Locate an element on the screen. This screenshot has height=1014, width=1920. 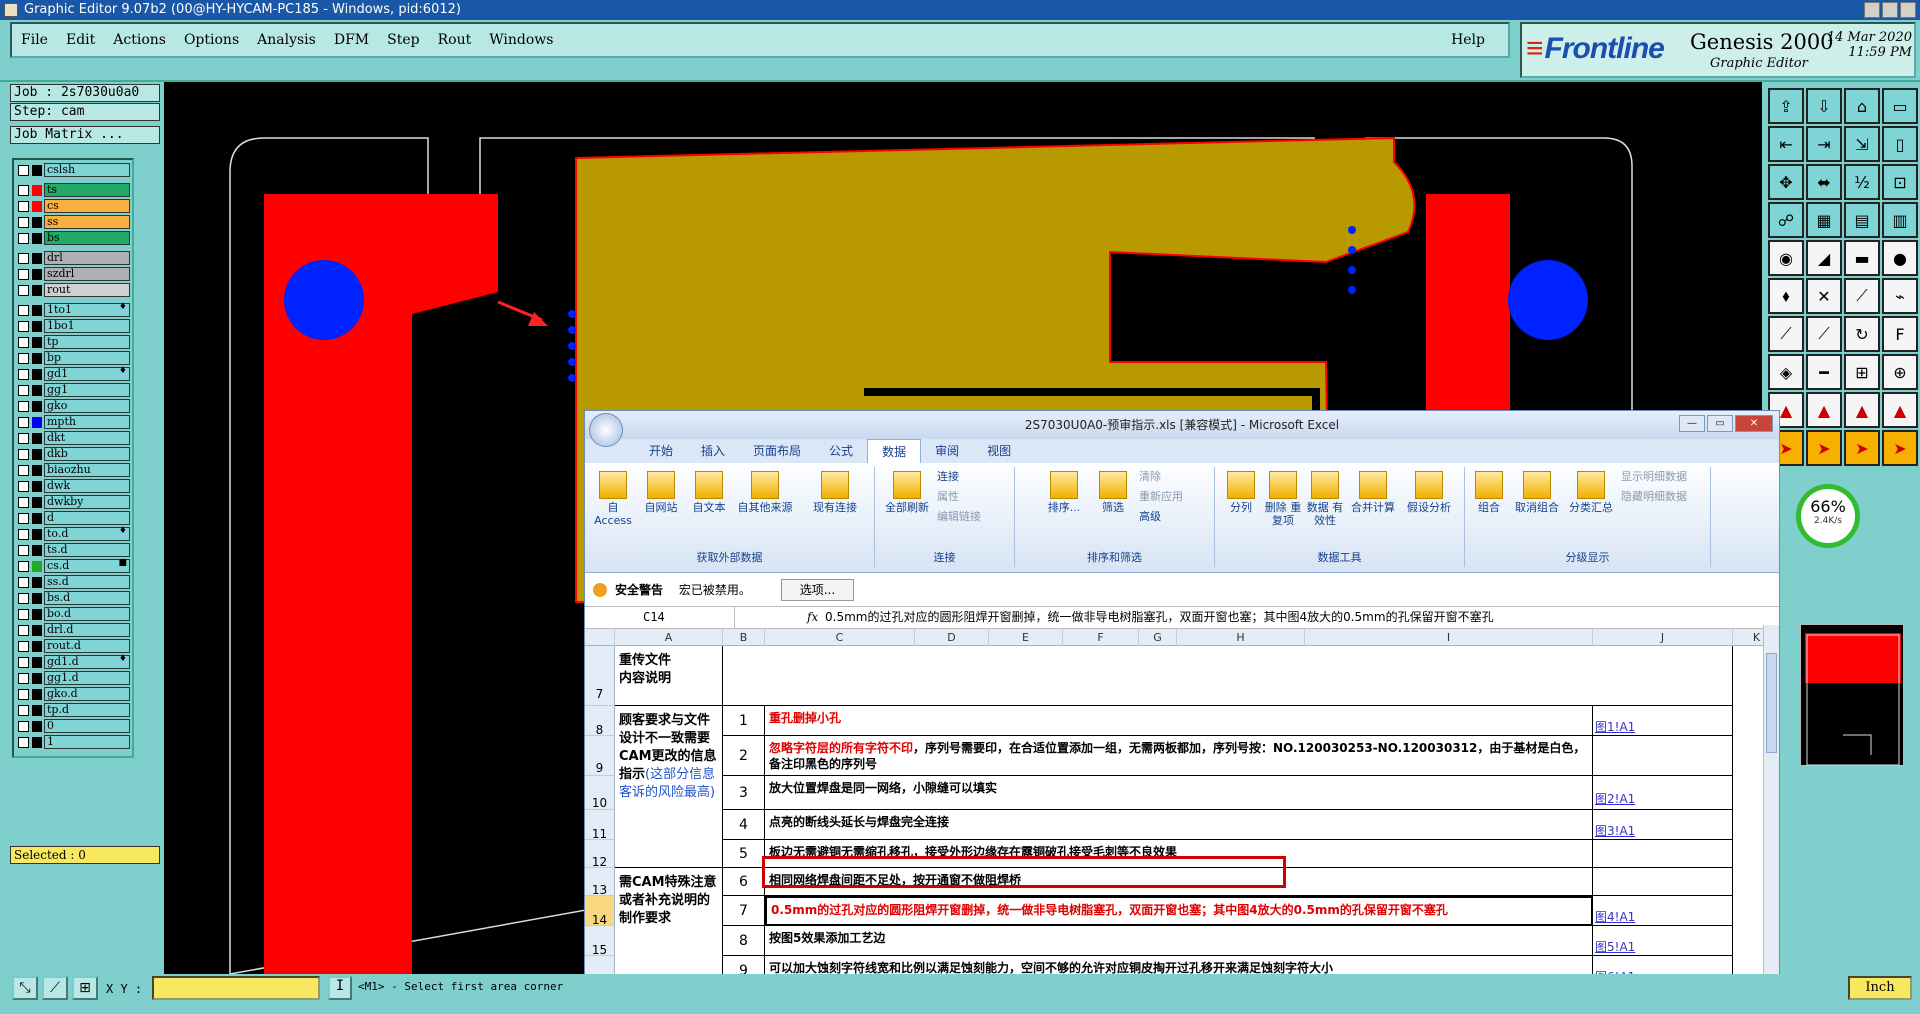
instruction-cell: 放大位置焊盘是同一网络，小隙缝可以填实 is located at coordinates (1179, 793).